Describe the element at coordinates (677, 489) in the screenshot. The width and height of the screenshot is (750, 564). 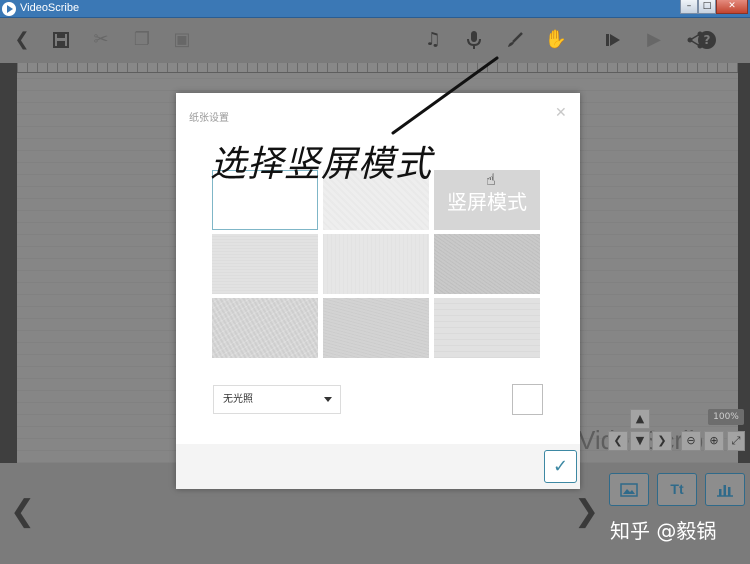
I see `add-text-button: Tt` at that location.